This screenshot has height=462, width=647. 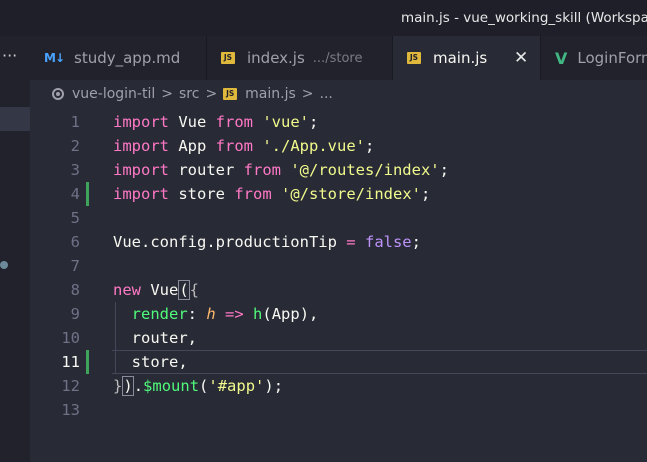 I want to click on code-token: $mount, so click(x=171, y=386).